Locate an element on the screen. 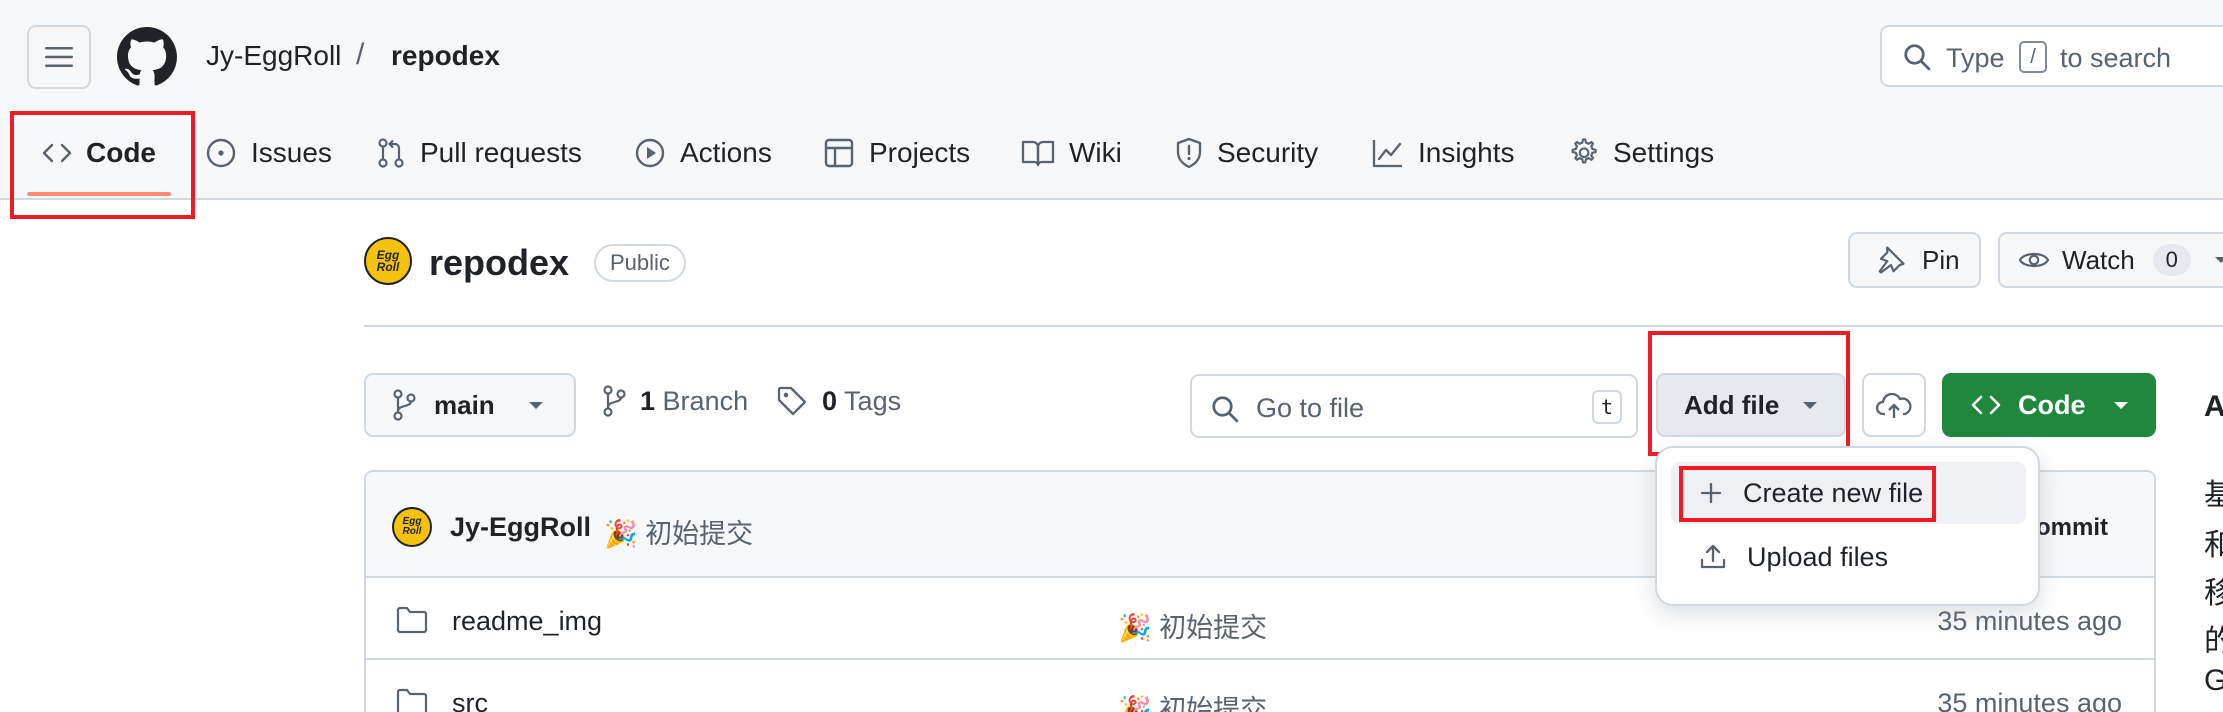 This screenshot has height=712, width=2223. table-row: src 🎉 初始提交 35 minutes ago is located at coordinates (1260, 686).